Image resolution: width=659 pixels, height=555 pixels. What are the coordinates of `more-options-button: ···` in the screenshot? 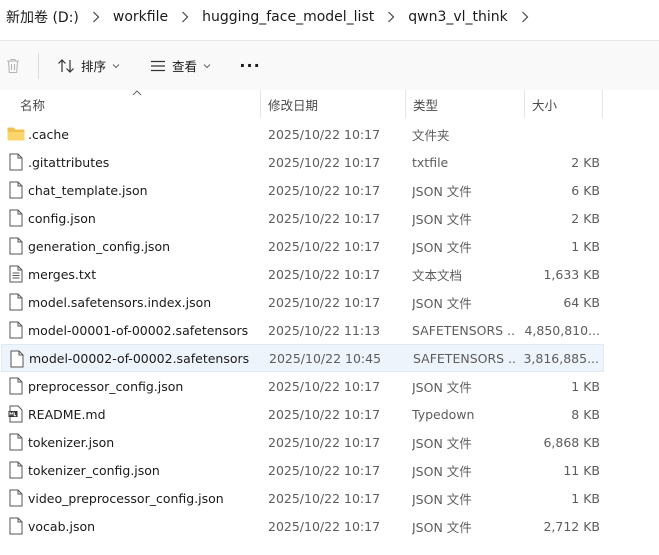 It's located at (250, 66).